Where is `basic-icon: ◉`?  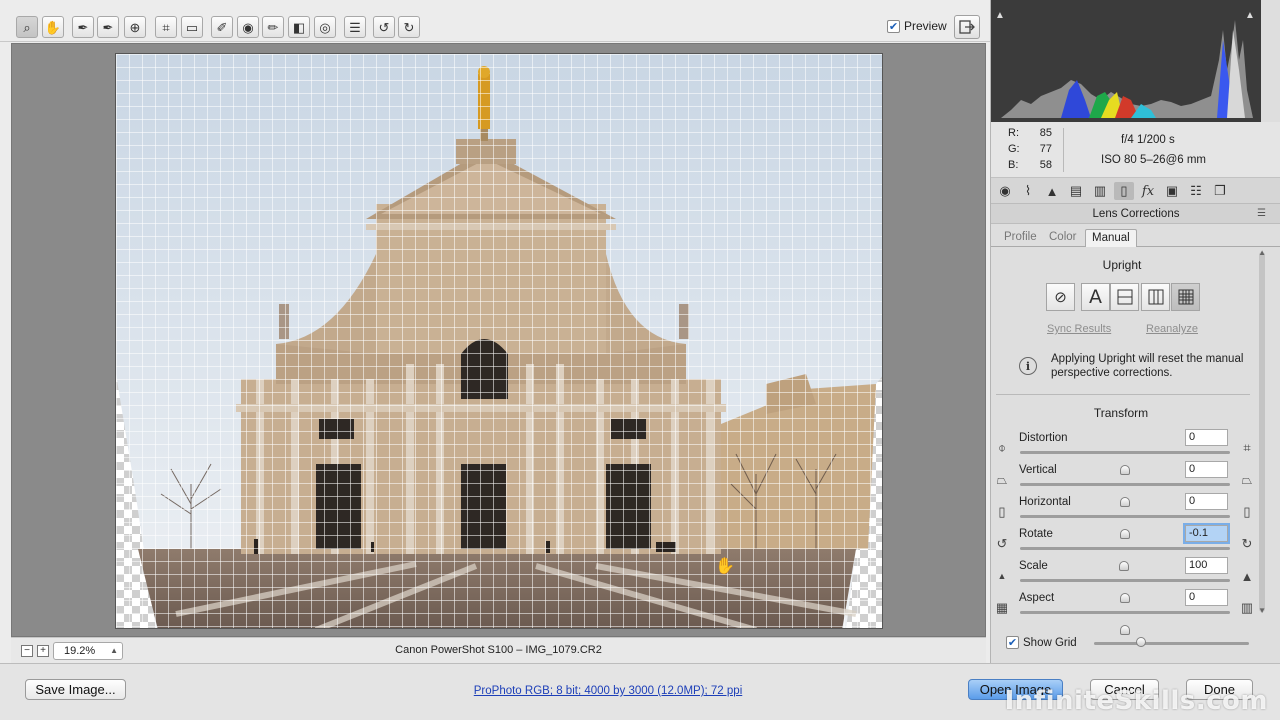
basic-icon: ◉ is located at coordinates (1005, 190).